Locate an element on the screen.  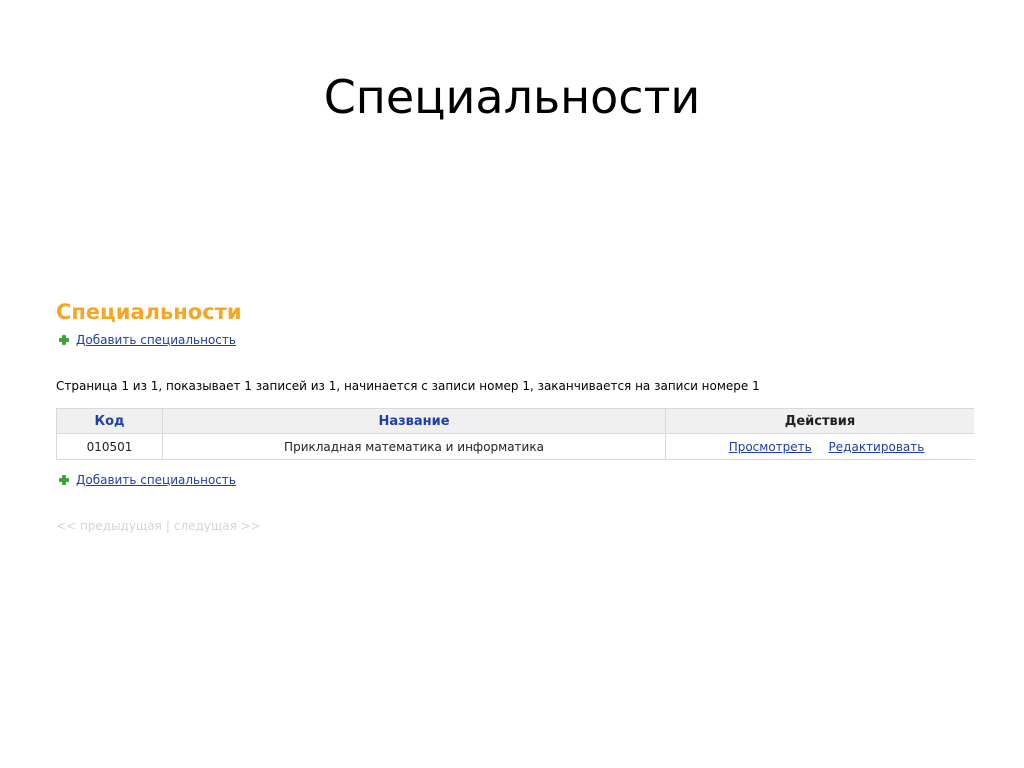
page-heading: Специальности is located at coordinates (149, 312).